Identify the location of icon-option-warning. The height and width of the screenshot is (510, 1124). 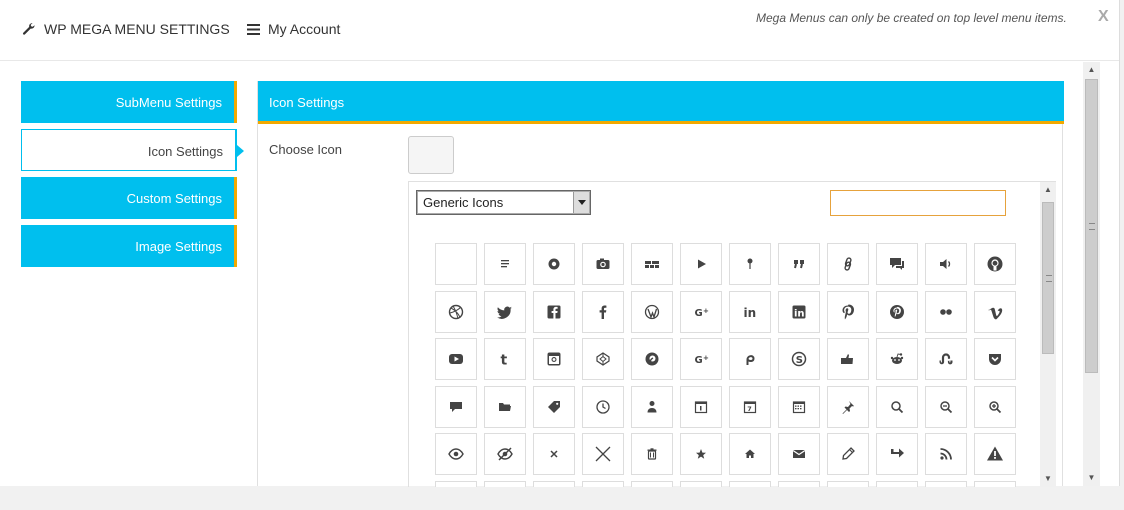
(995, 454).